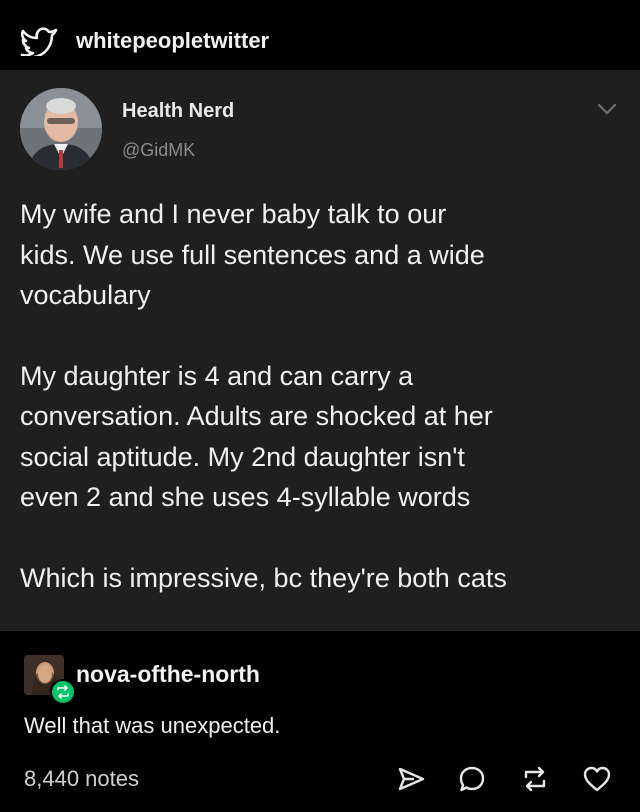 The width and height of the screenshot is (640, 812). What do you see at coordinates (63, 692) in the screenshot?
I see `reblog-badge-icon` at bounding box center [63, 692].